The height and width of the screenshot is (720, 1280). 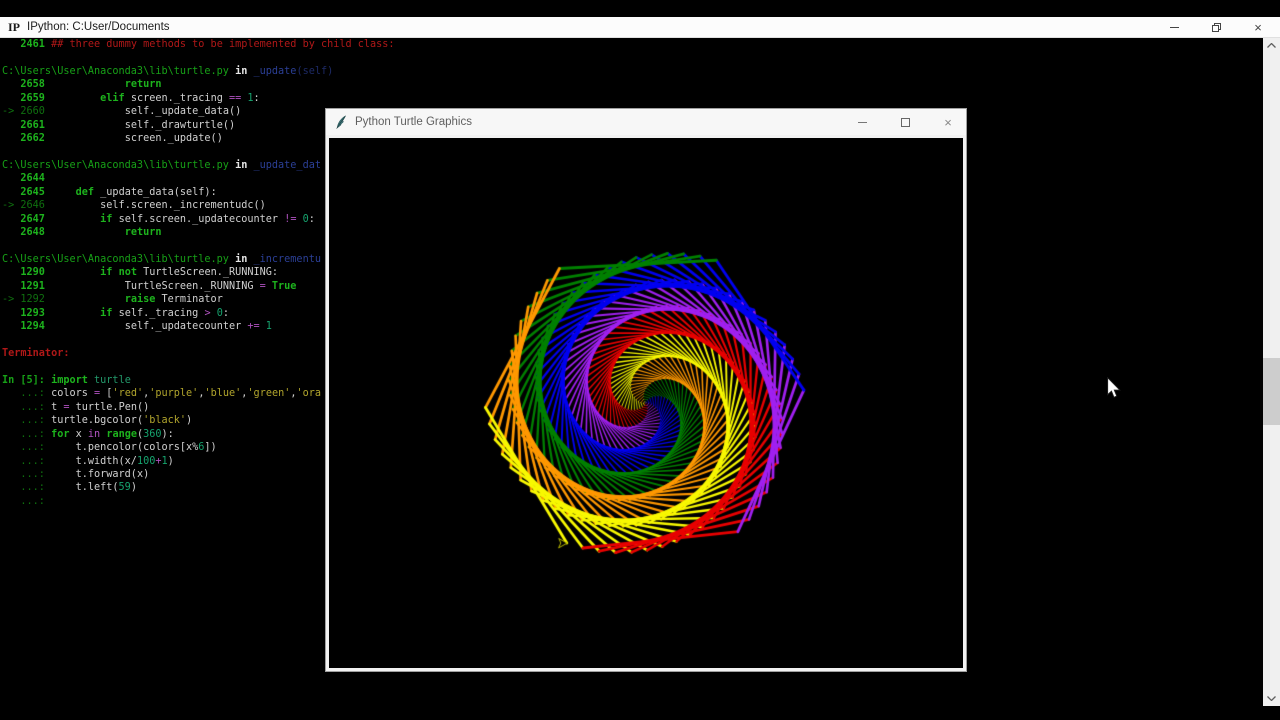 What do you see at coordinates (140, 98) in the screenshot?
I see `console-line: 2659 elif screen._tracing == 1:` at bounding box center [140, 98].